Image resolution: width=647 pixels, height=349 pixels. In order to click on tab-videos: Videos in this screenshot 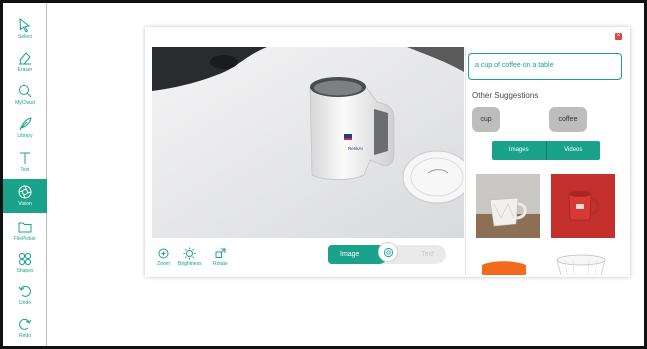, I will do `click(573, 150)`.